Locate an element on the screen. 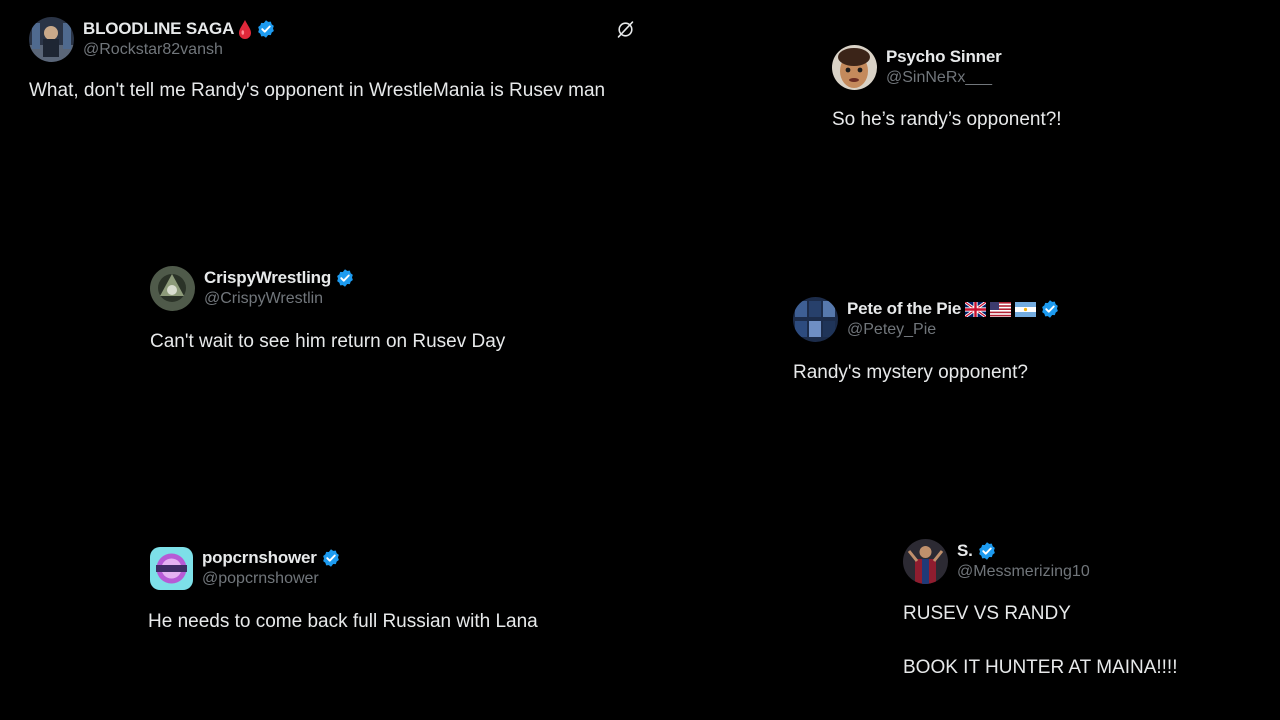  uk-flag-icon is located at coordinates (976, 309).